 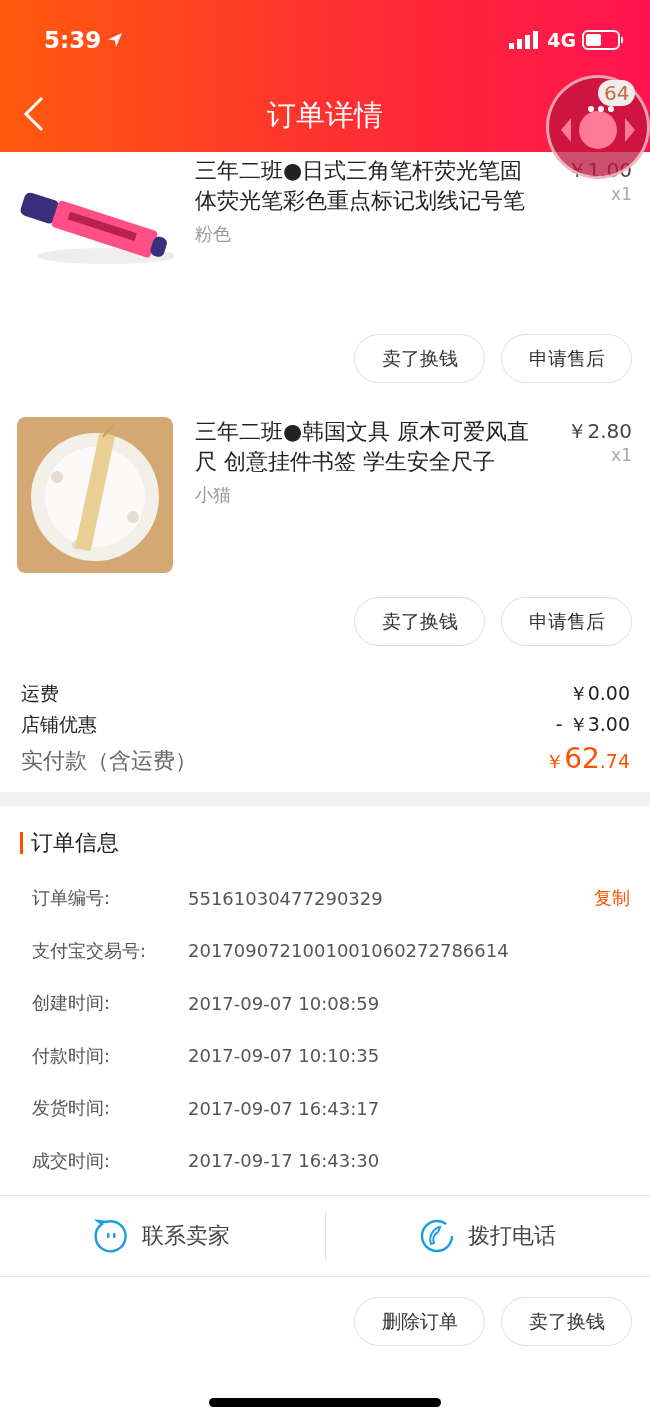 I want to click on location-arrow-icon, so click(x=115, y=40).